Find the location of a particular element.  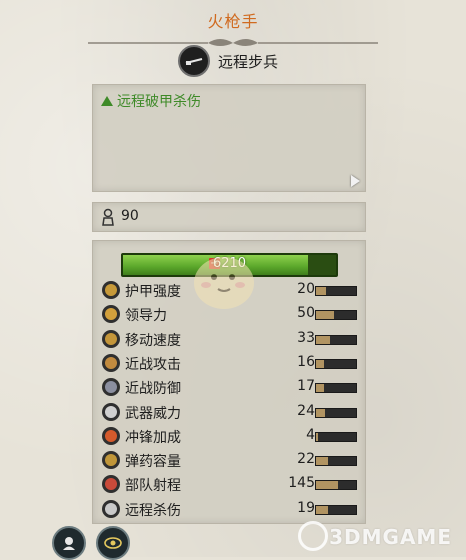

armor-icon is located at coordinates (111, 290).